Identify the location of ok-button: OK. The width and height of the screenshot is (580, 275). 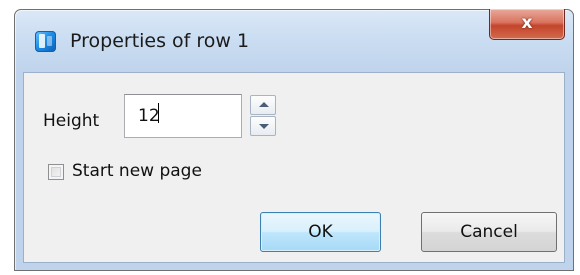
(320, 232).